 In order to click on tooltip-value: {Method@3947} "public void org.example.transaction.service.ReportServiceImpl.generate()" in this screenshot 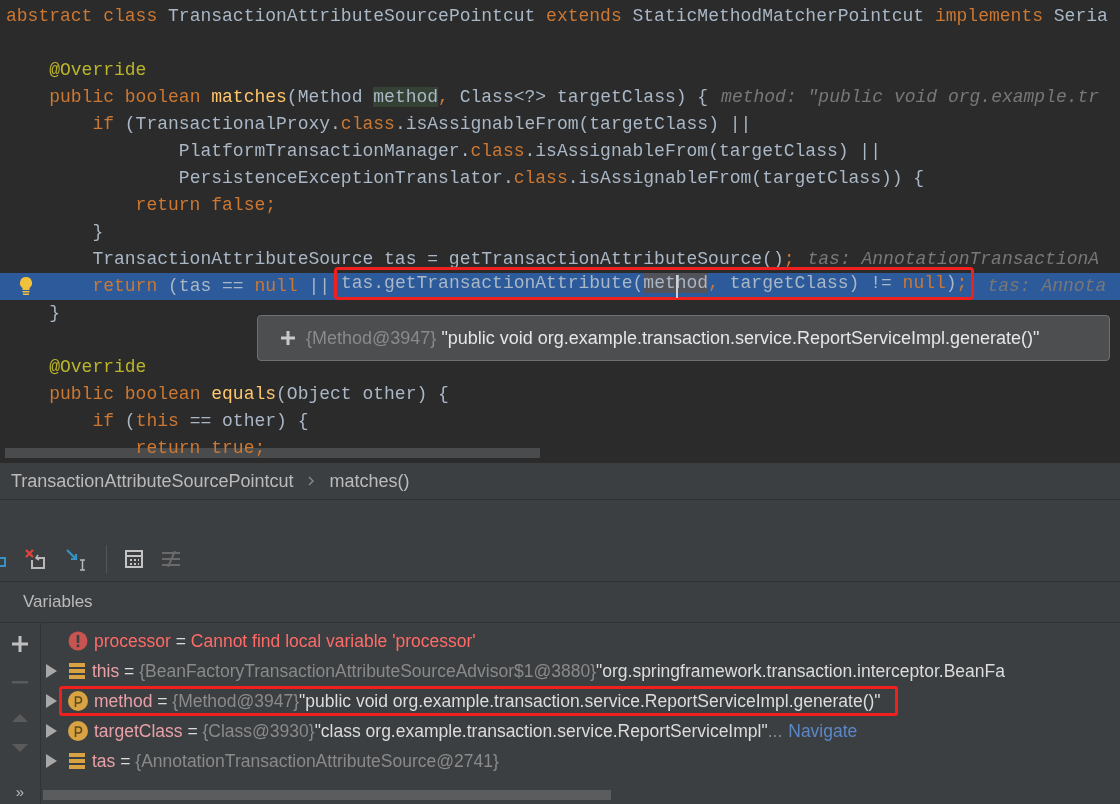, I will do `click(673, 338)`.